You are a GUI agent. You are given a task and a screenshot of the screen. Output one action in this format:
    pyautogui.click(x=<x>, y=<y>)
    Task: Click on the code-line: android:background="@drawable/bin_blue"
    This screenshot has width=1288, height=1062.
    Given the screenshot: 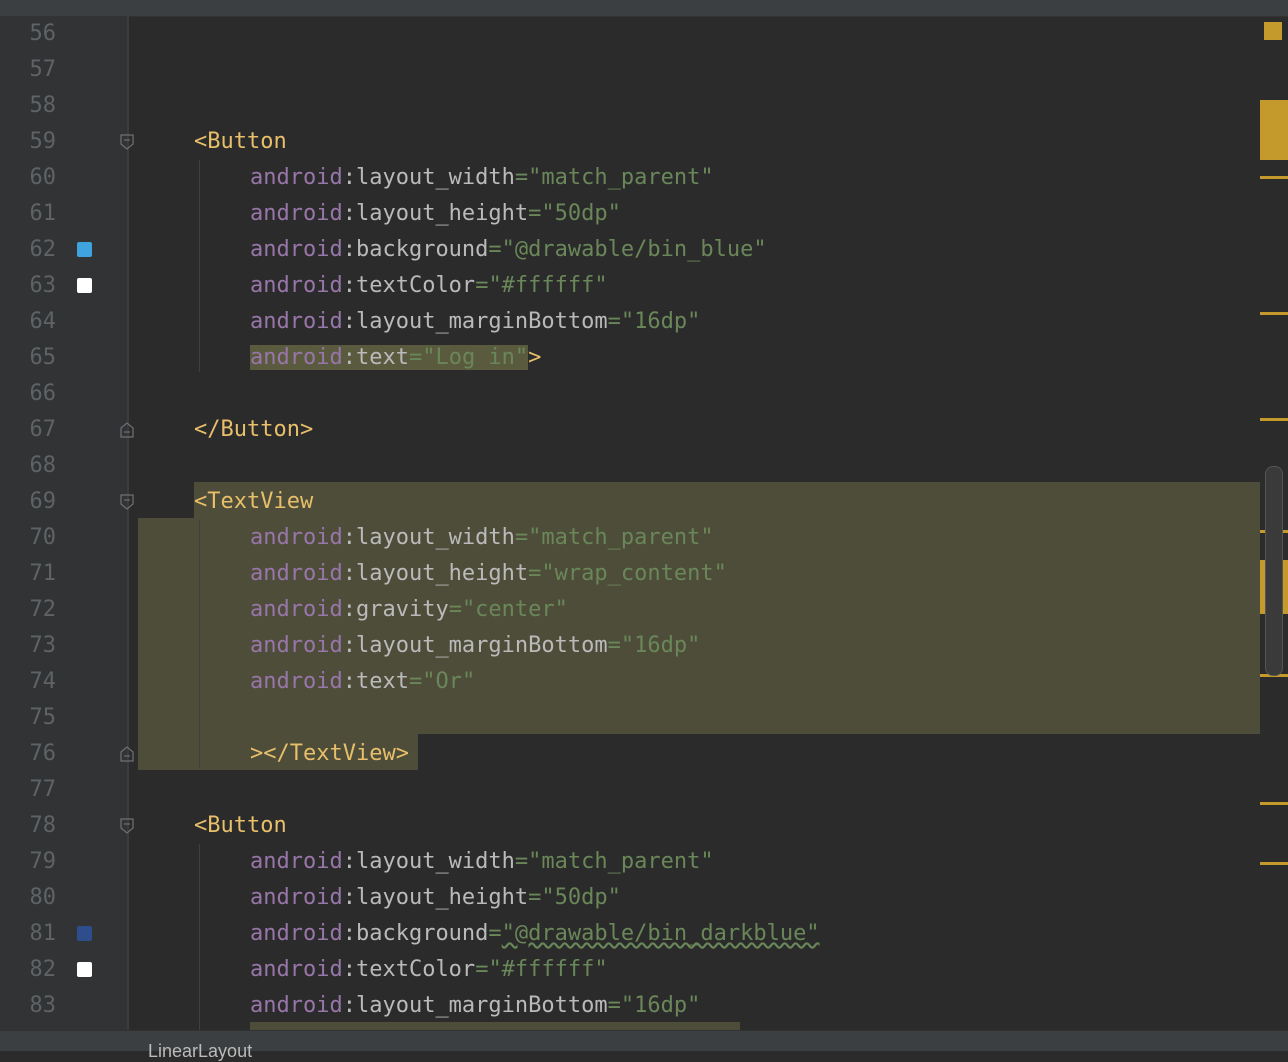 What is the action you would take?
    pyautogui.click(x=508, y=250)
    